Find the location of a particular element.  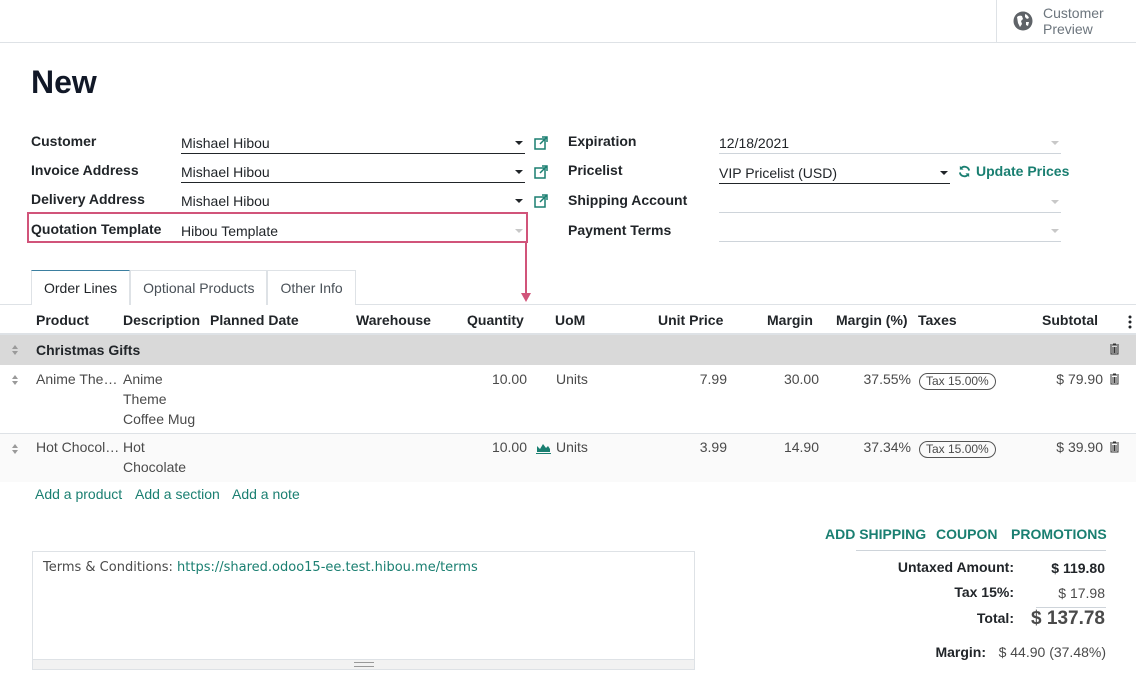

top-bar: Customer Preview is located at coordinates (568, 21).